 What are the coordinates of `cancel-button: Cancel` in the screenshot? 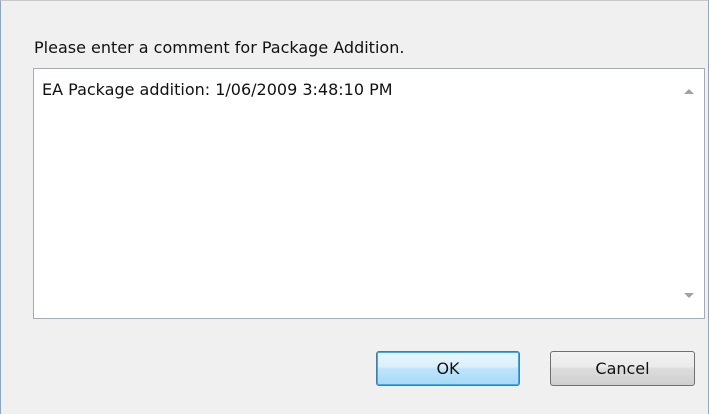 It's located at (622, 368).